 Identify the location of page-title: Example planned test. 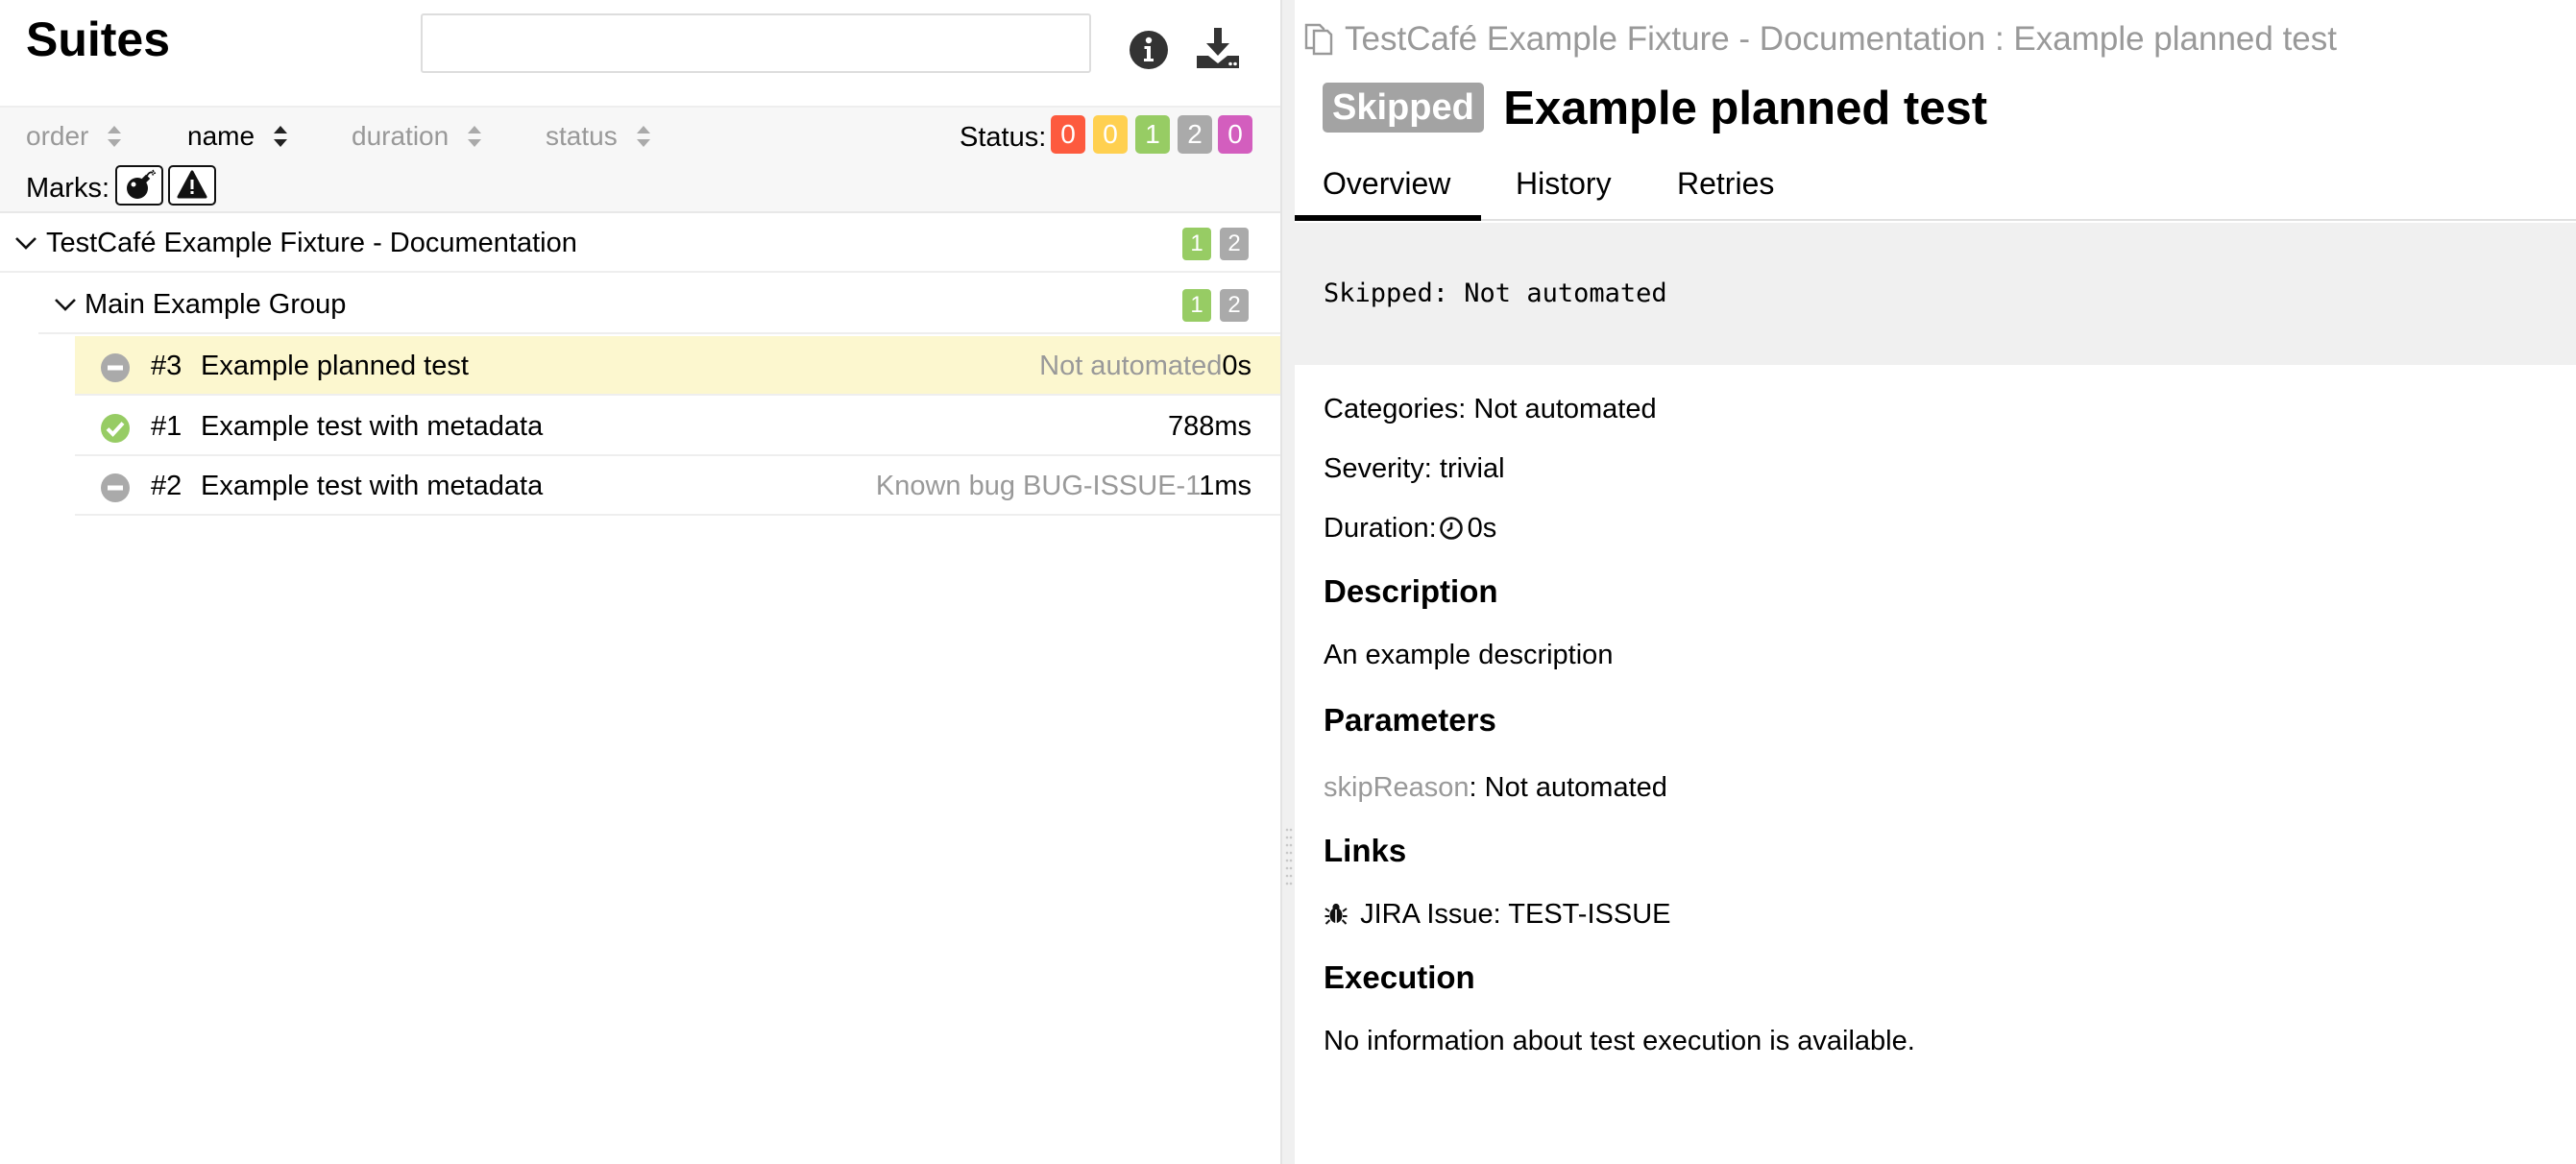
(1745, 108).